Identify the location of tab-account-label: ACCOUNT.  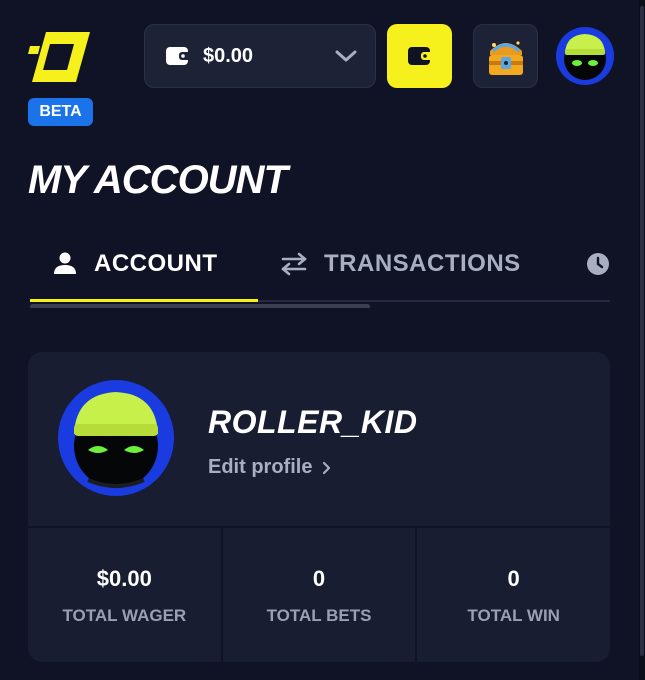
(156, 263).